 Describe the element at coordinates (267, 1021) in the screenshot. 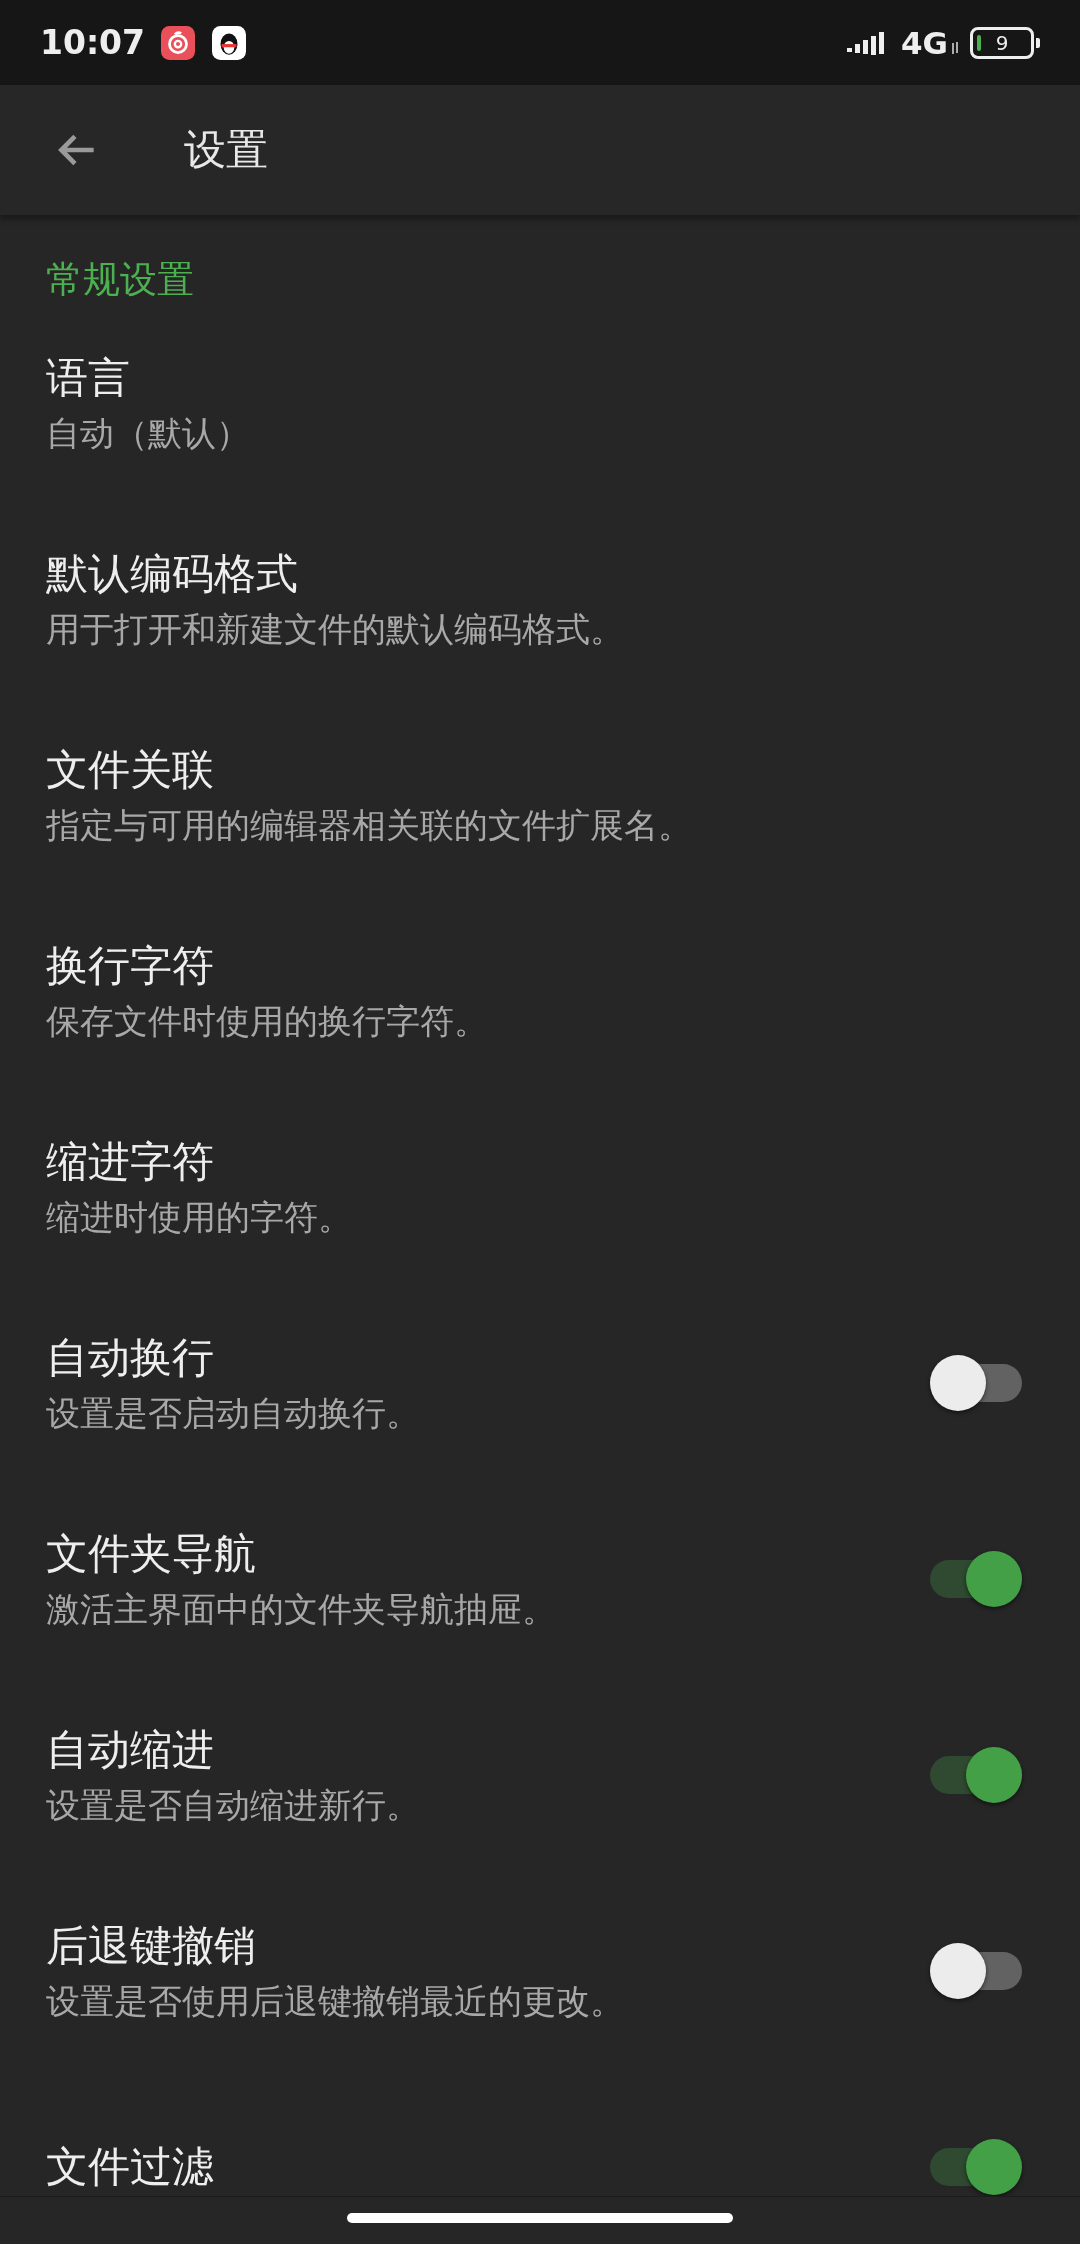

I see `setting-description: 保存文件时使用的换行字符。` at that location.